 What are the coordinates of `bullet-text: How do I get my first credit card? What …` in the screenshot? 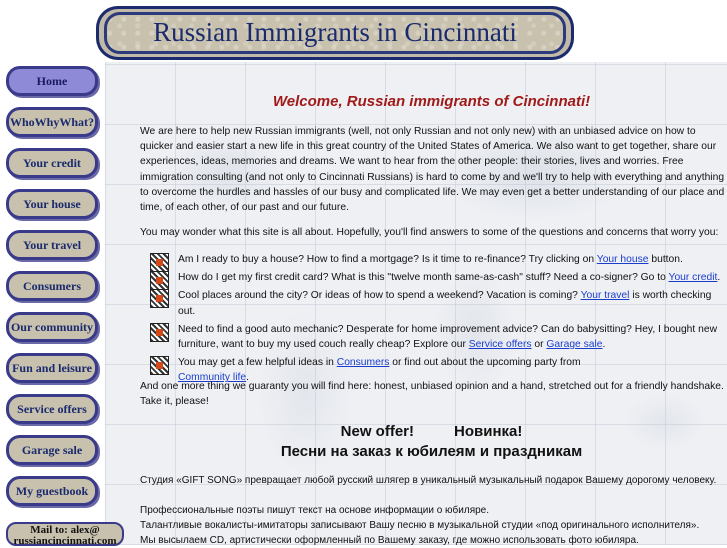 It's located at (423, 278).